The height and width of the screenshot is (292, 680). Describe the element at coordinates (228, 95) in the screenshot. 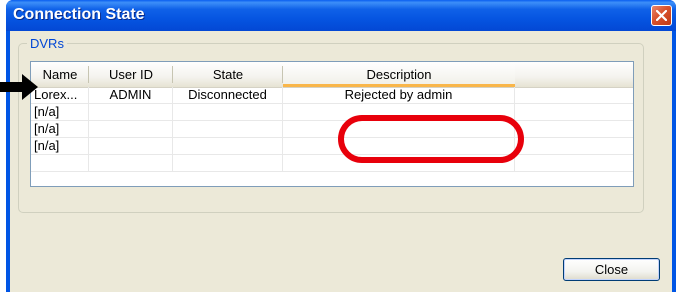

I see `cell-state: Disconnected` at that location.